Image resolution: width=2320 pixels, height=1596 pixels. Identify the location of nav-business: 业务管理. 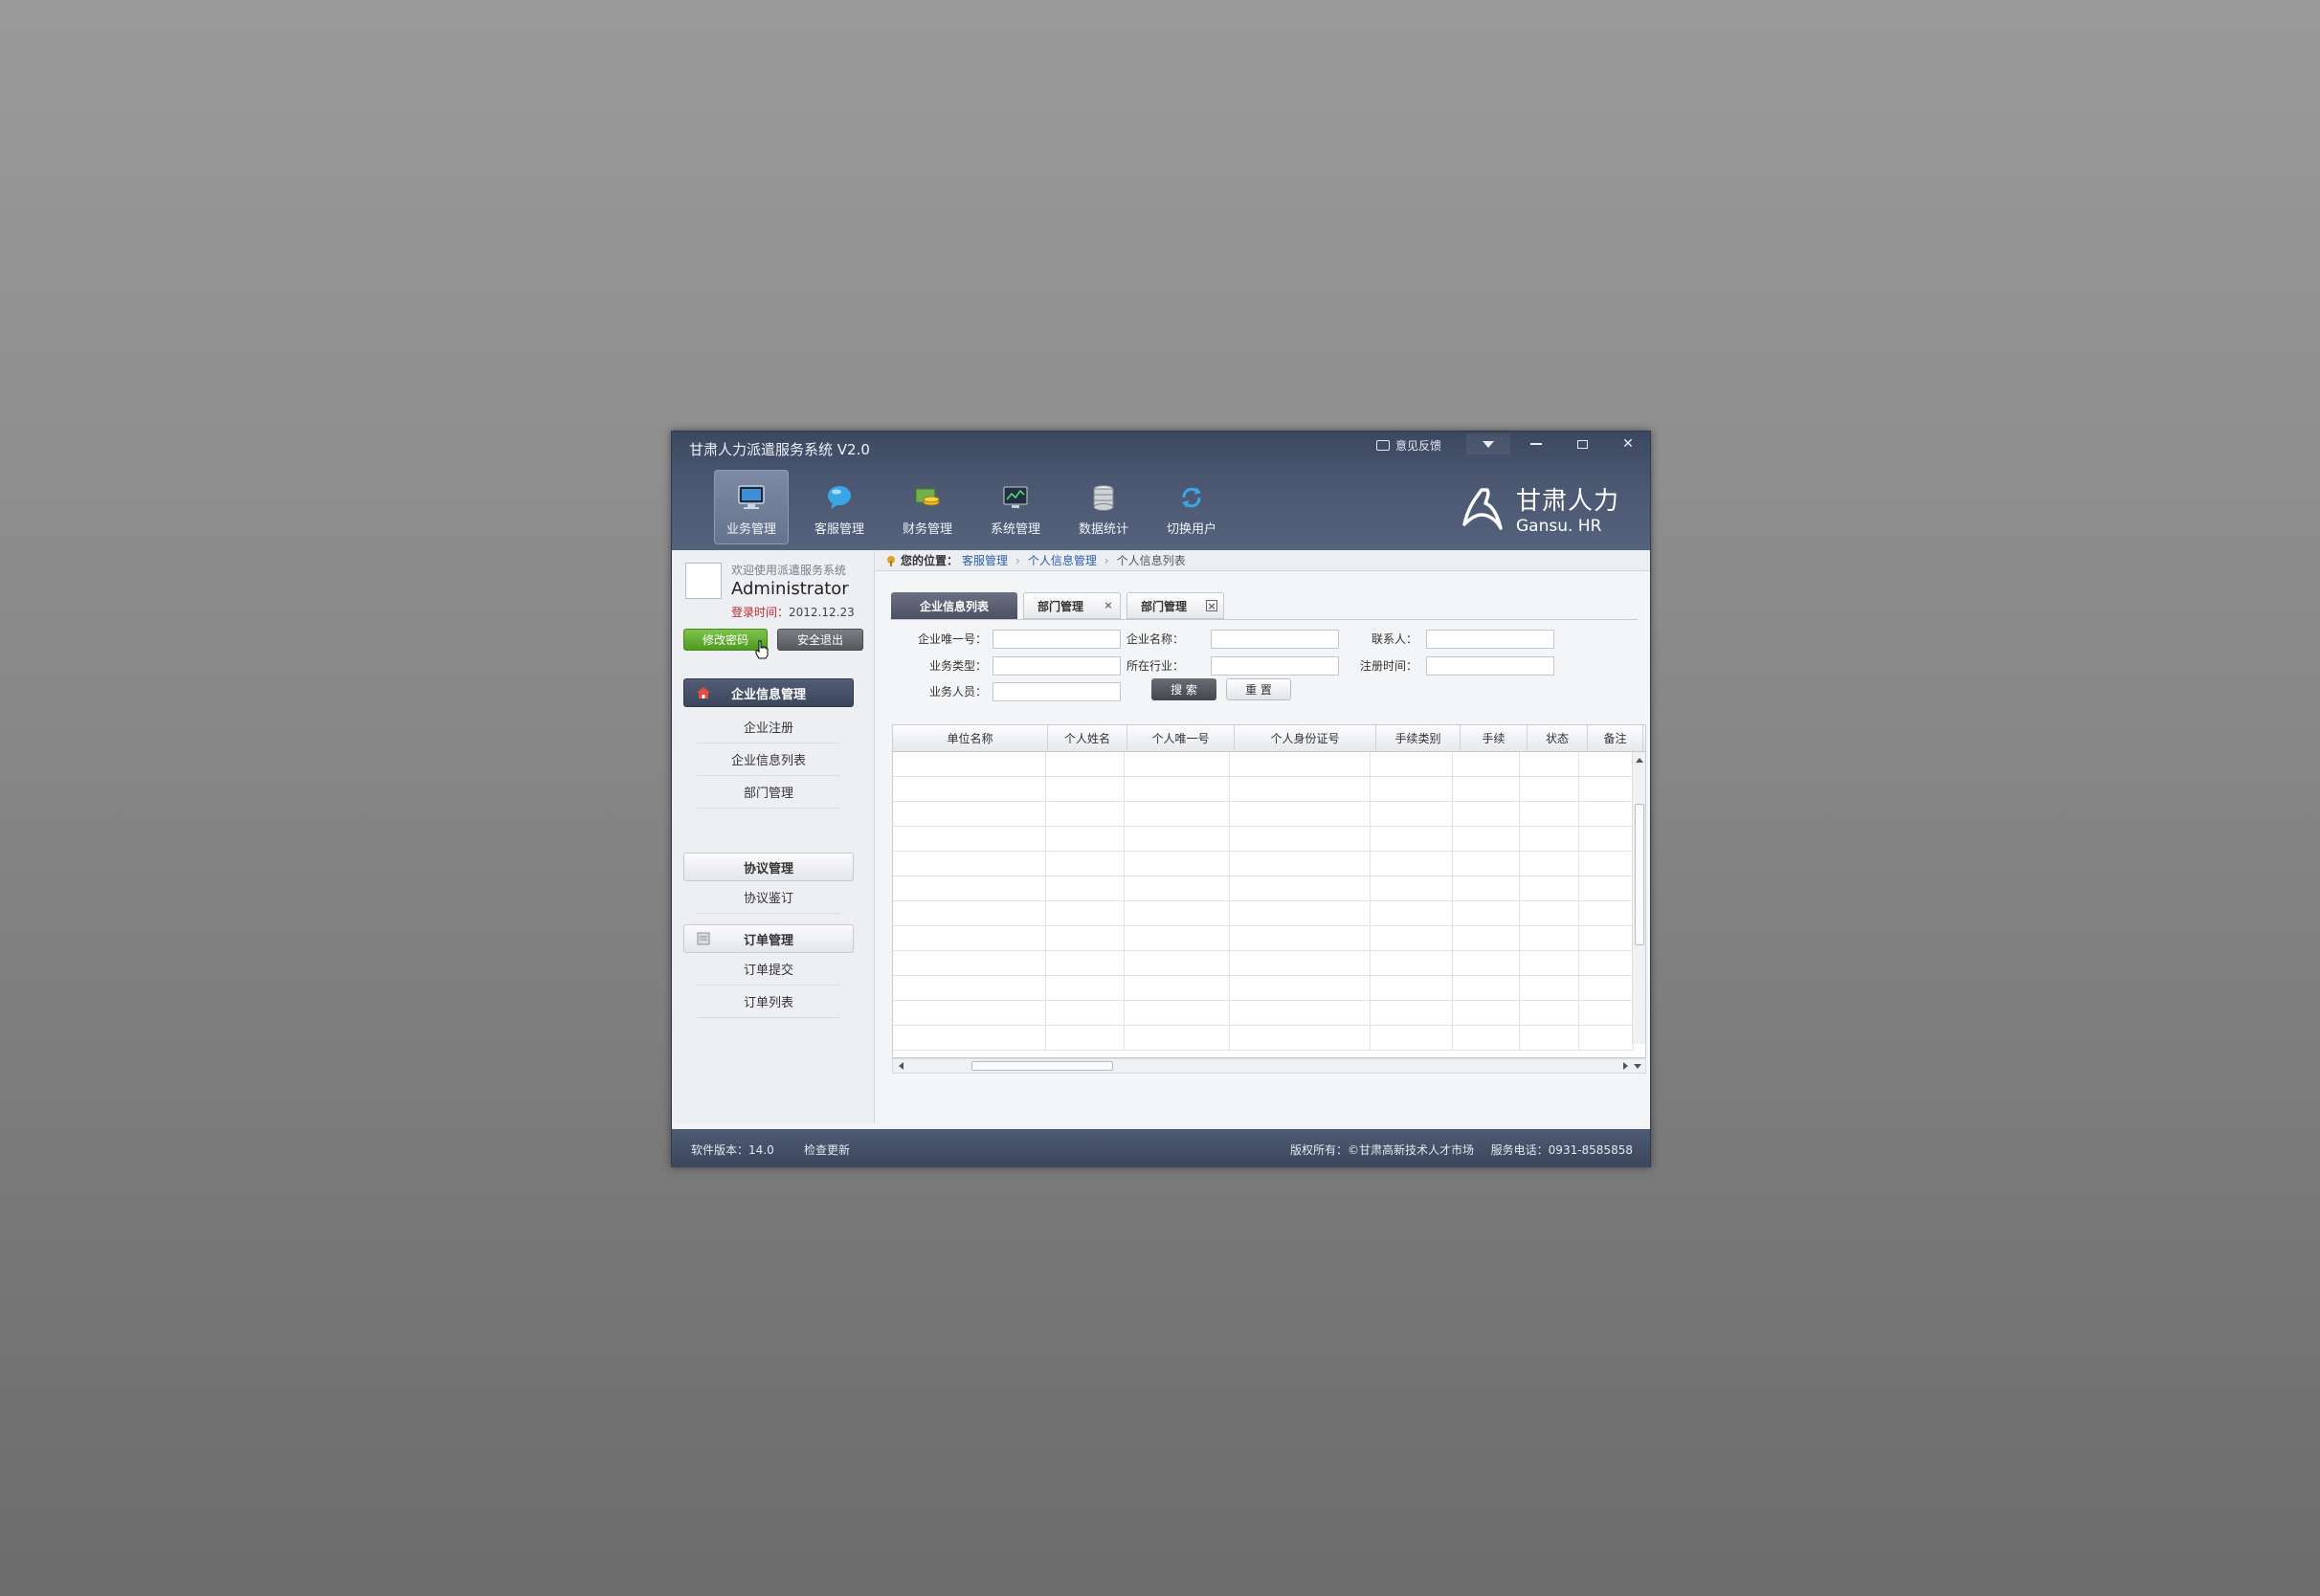
(751, 507).